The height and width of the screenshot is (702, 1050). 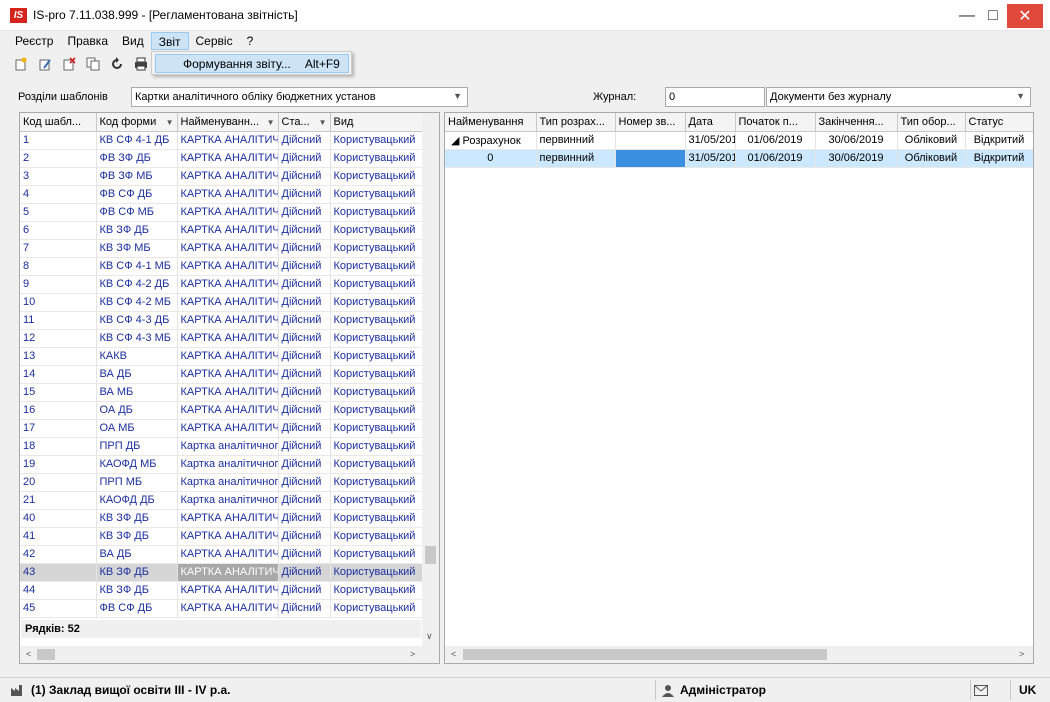 What do you see at coordinates (650, 158) in the screenshot?
I see `cell-report-number` at bounding box center [650, 158].